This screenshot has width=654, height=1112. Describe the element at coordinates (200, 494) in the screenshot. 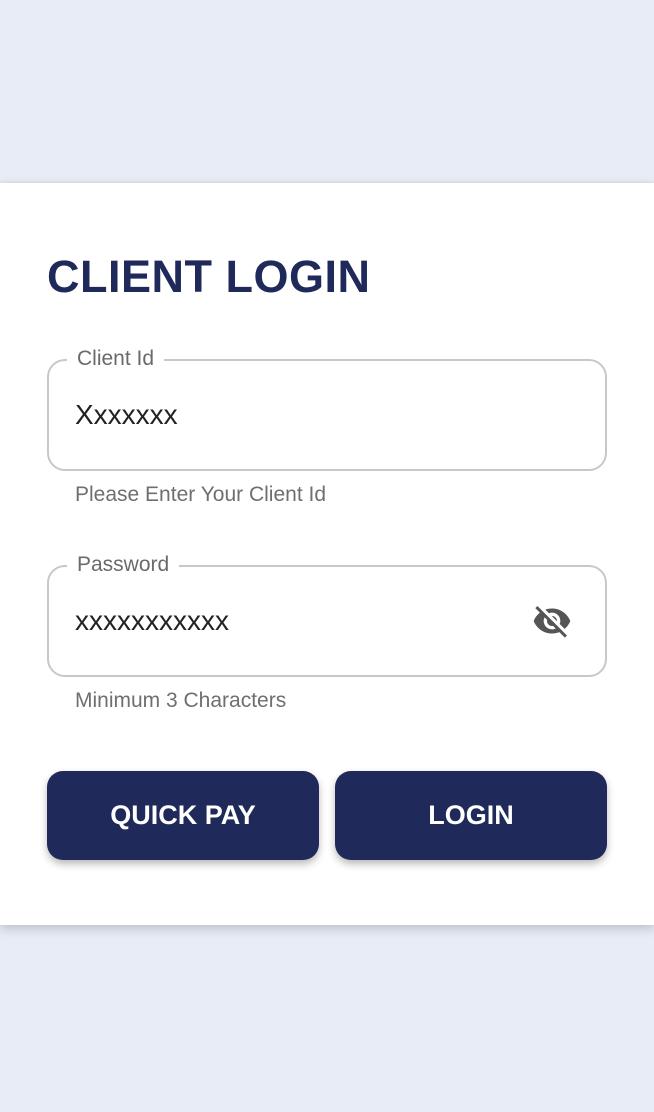

I see `client-id-helper-text: Please Enter Your Client Id` at that location.